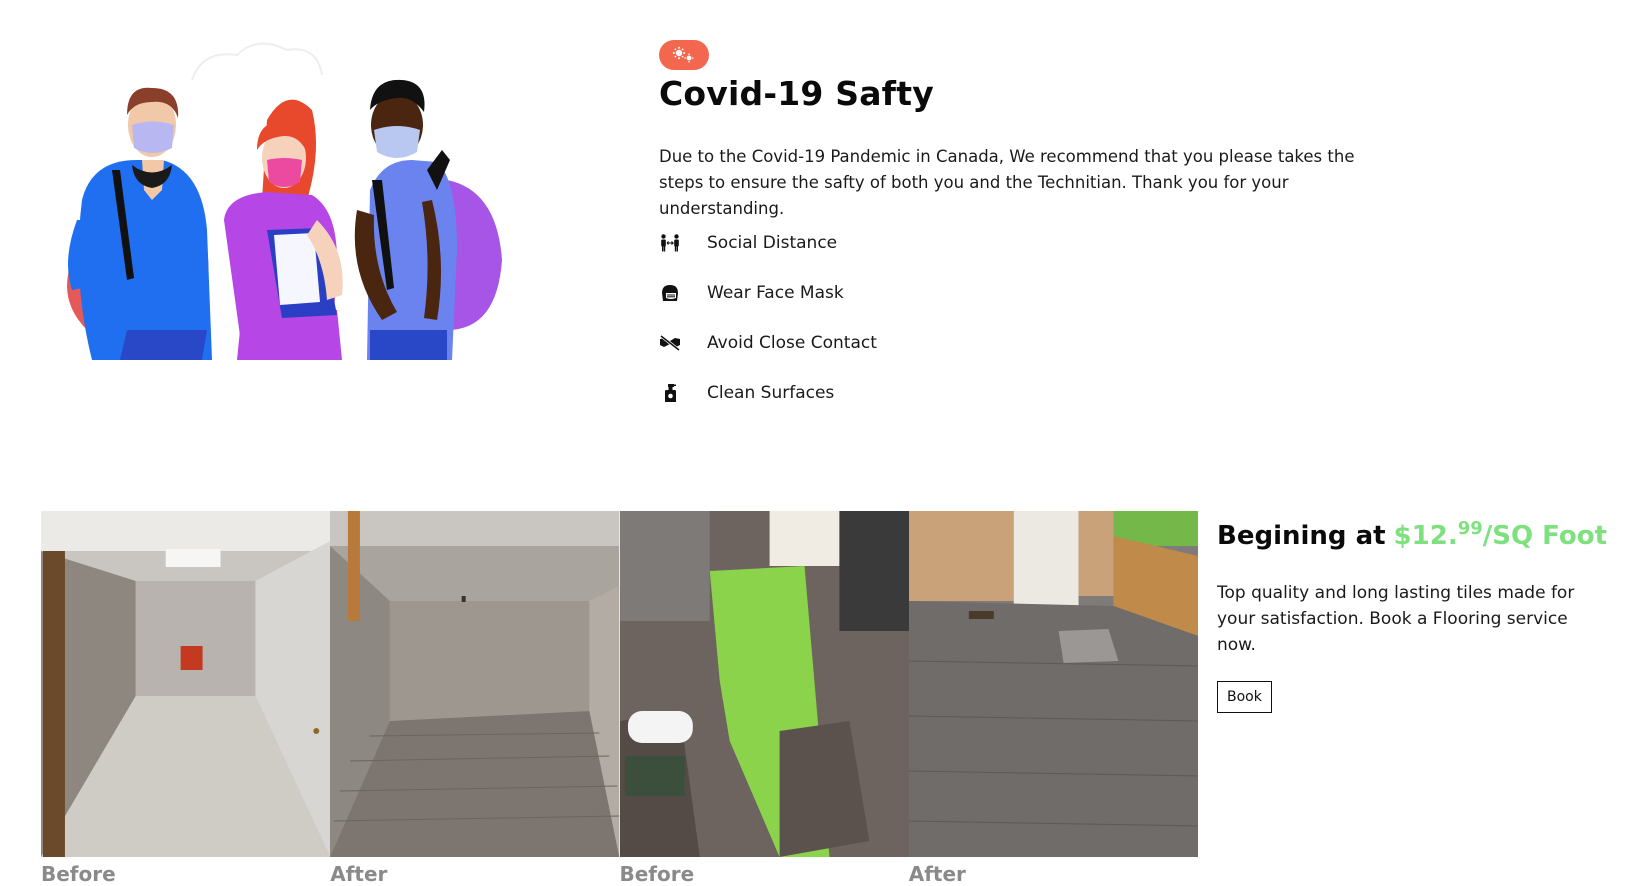  What do you see at coordinates (1301, 536) in the screenshot?
I see `pricing-heading-label: Begining at` at bounding box center [1301, 536].